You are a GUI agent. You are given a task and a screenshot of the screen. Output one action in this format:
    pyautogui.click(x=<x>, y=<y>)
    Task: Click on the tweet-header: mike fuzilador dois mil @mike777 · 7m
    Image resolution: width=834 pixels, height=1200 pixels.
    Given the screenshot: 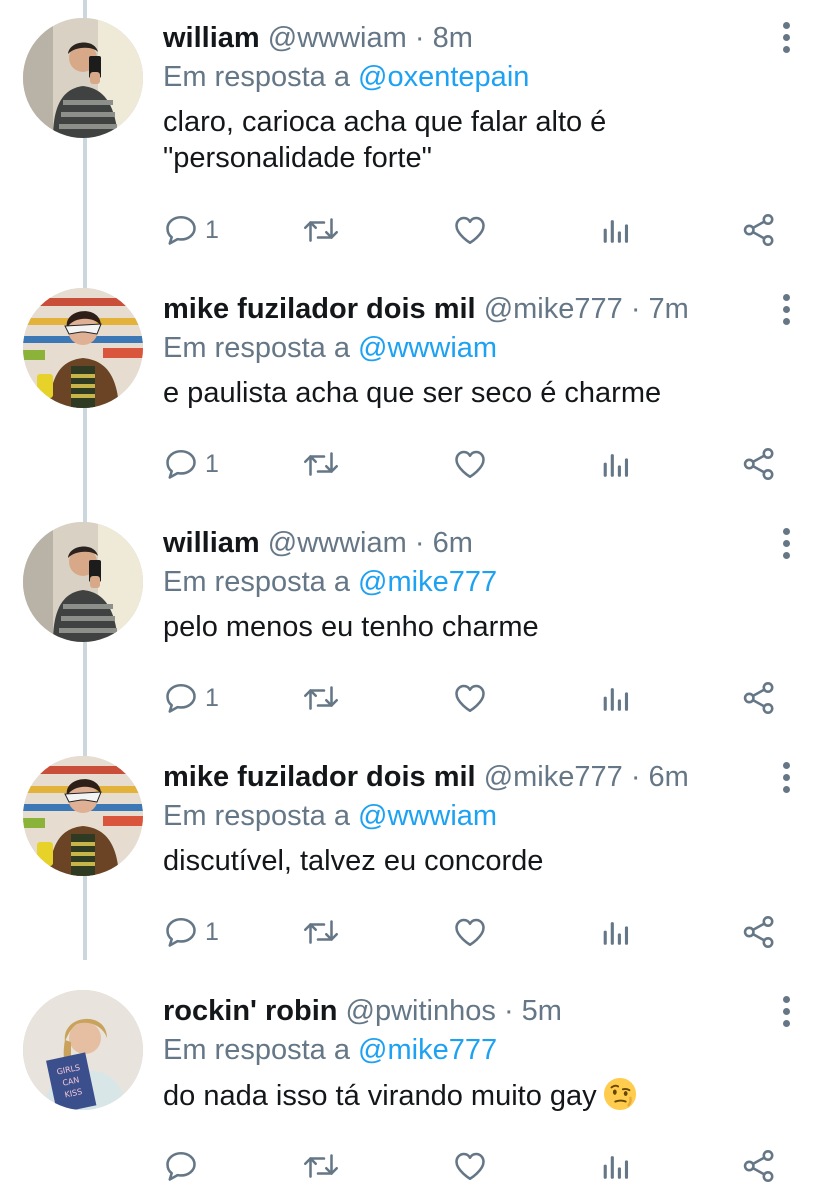 What is the action you would take?
    pyautogui.click(x=463, y=309)
    